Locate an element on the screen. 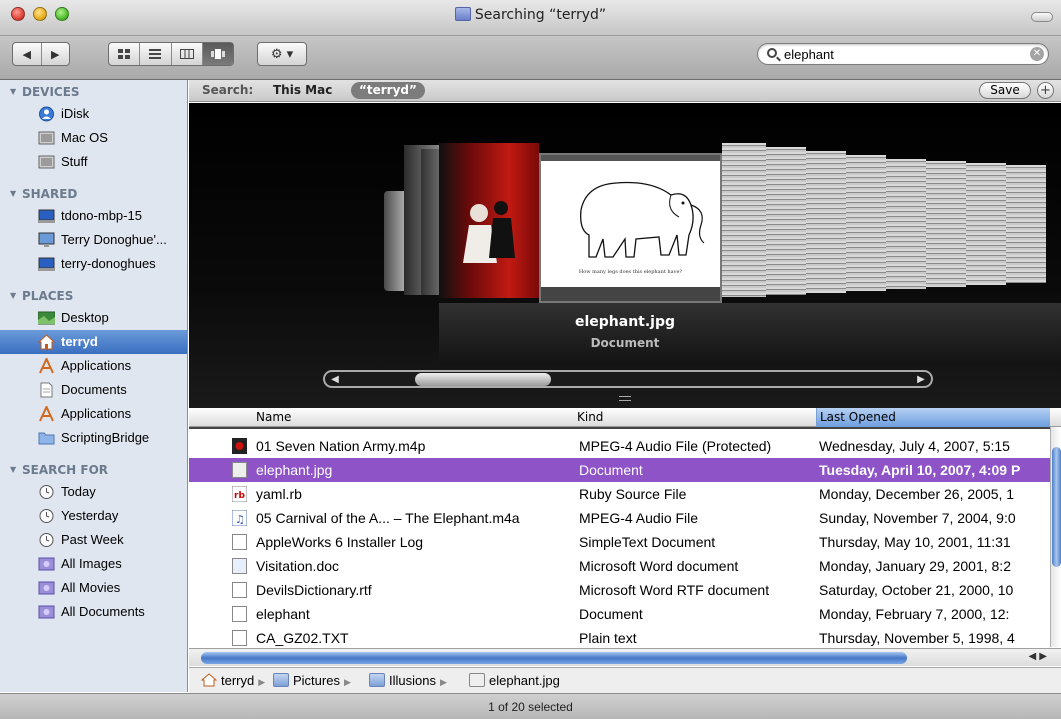 Image resolution: width=1061 pixels, height=719 pixels. sidebar-item-documents: Documents is located at coordinates (93, 390).